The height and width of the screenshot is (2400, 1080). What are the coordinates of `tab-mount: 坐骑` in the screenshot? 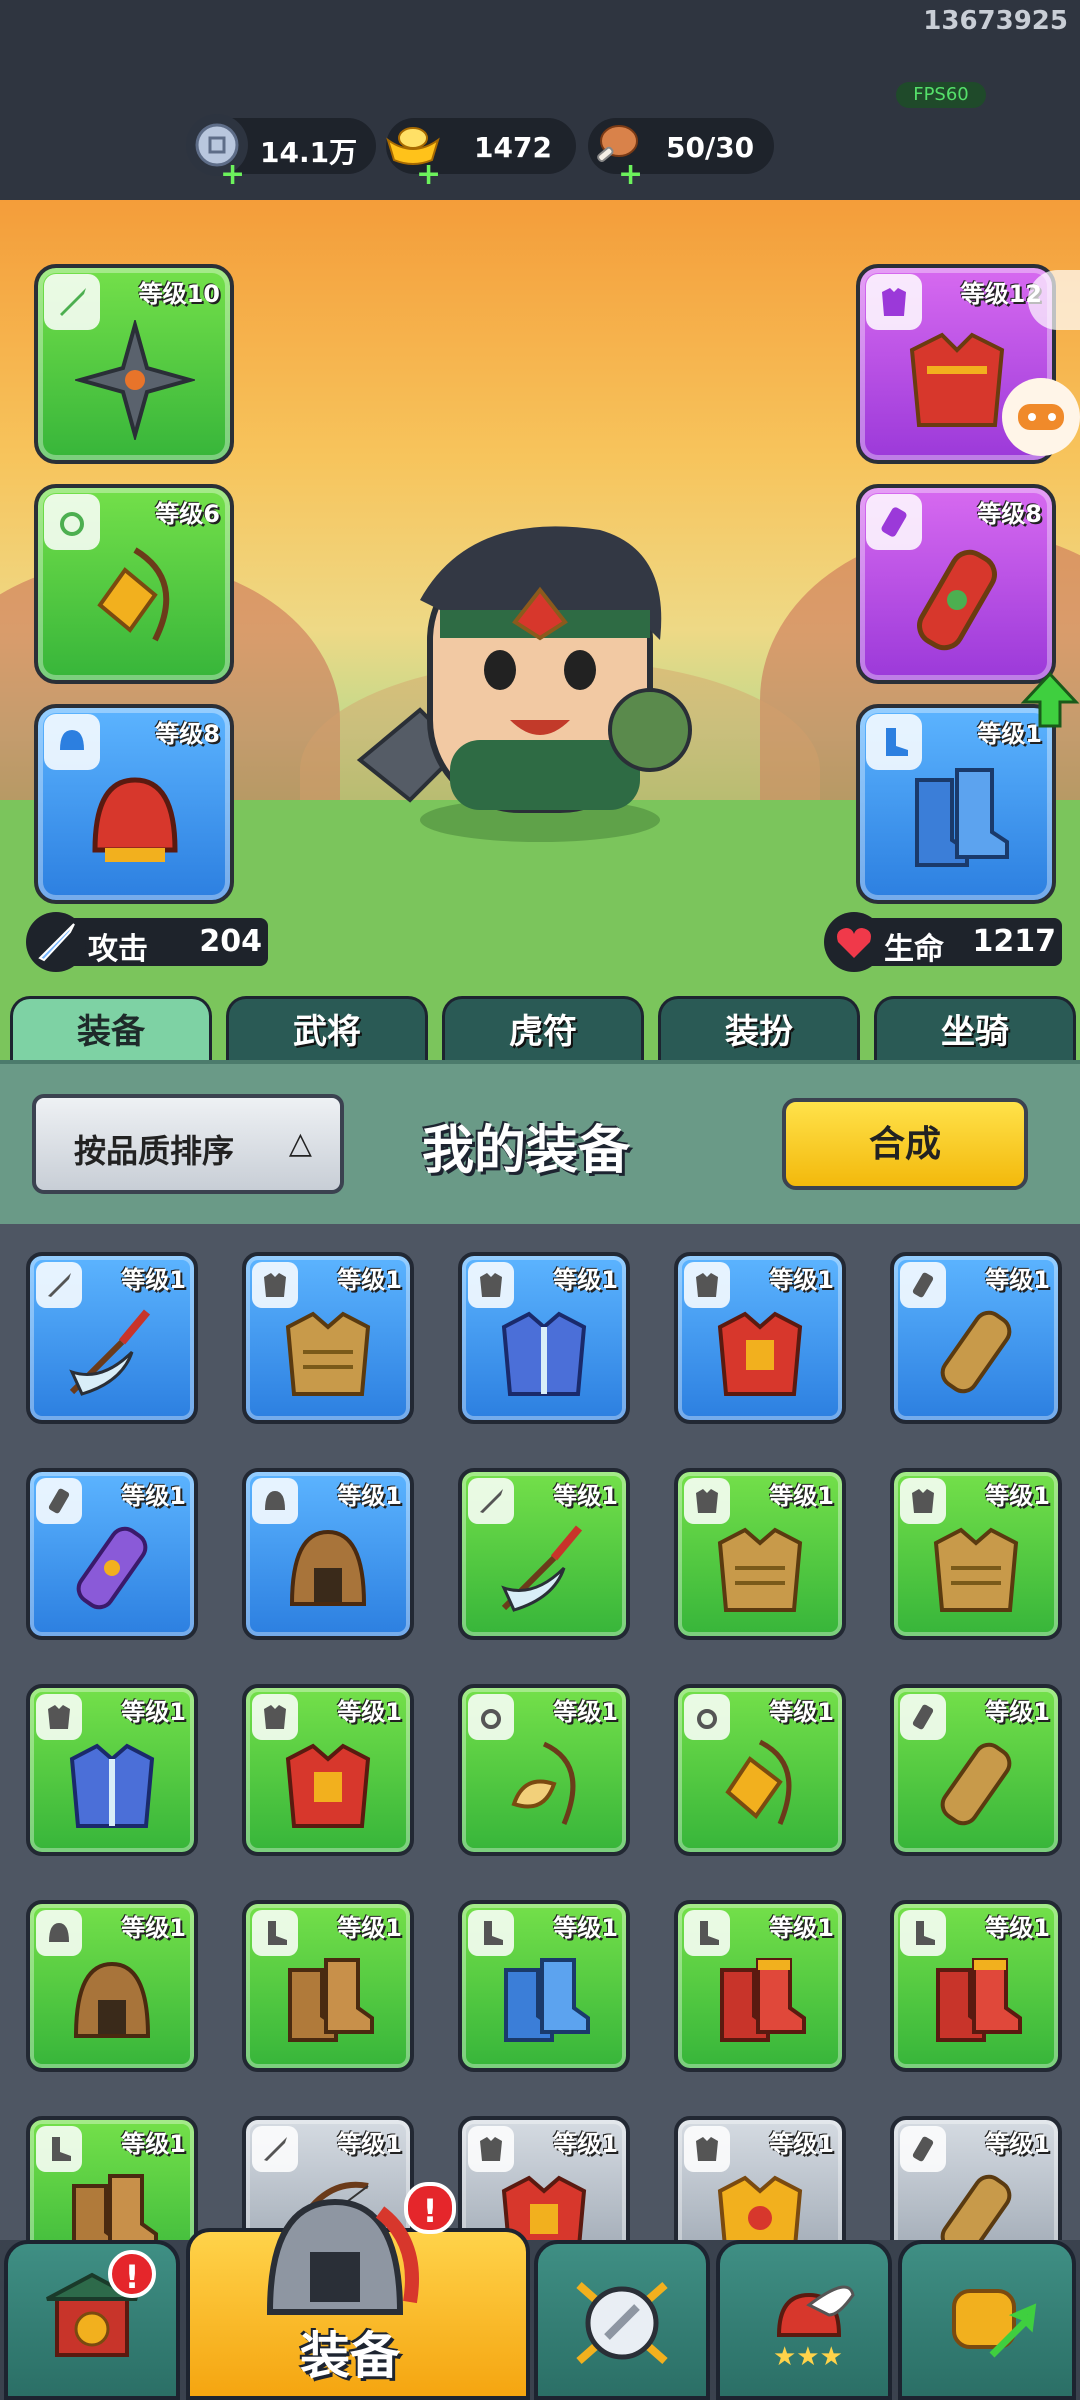 It's located at (975, 1029).